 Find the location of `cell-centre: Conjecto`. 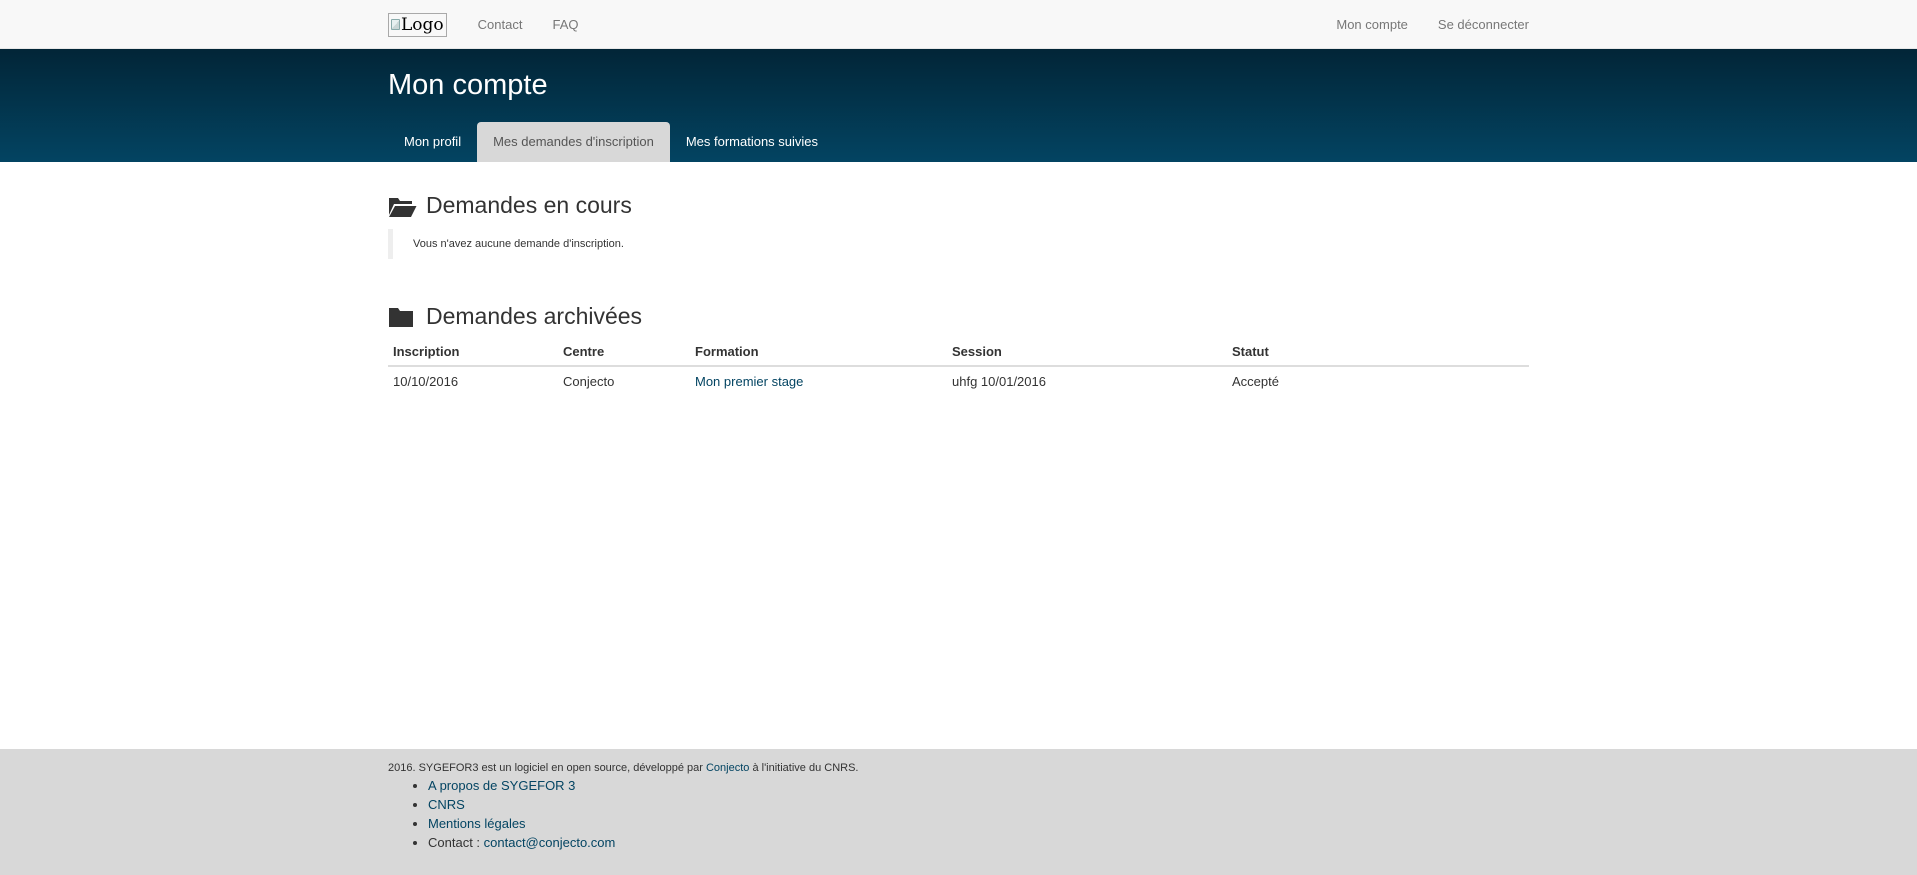

cell-centre: Conjecto is located at coordinates (589, 381).